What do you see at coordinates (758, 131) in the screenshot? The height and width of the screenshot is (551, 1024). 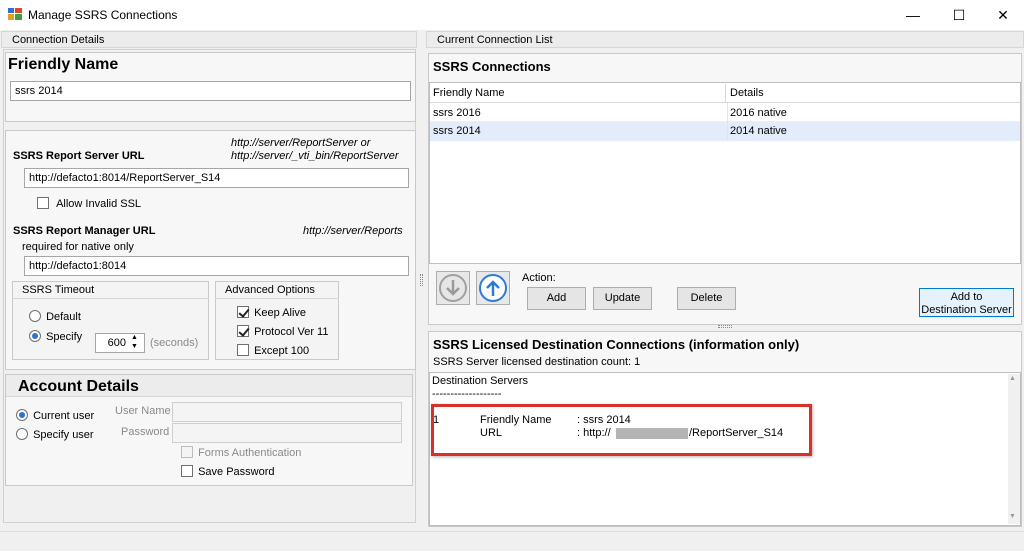 I see `row-details: 2014 native` at bounding box center [758, 131].